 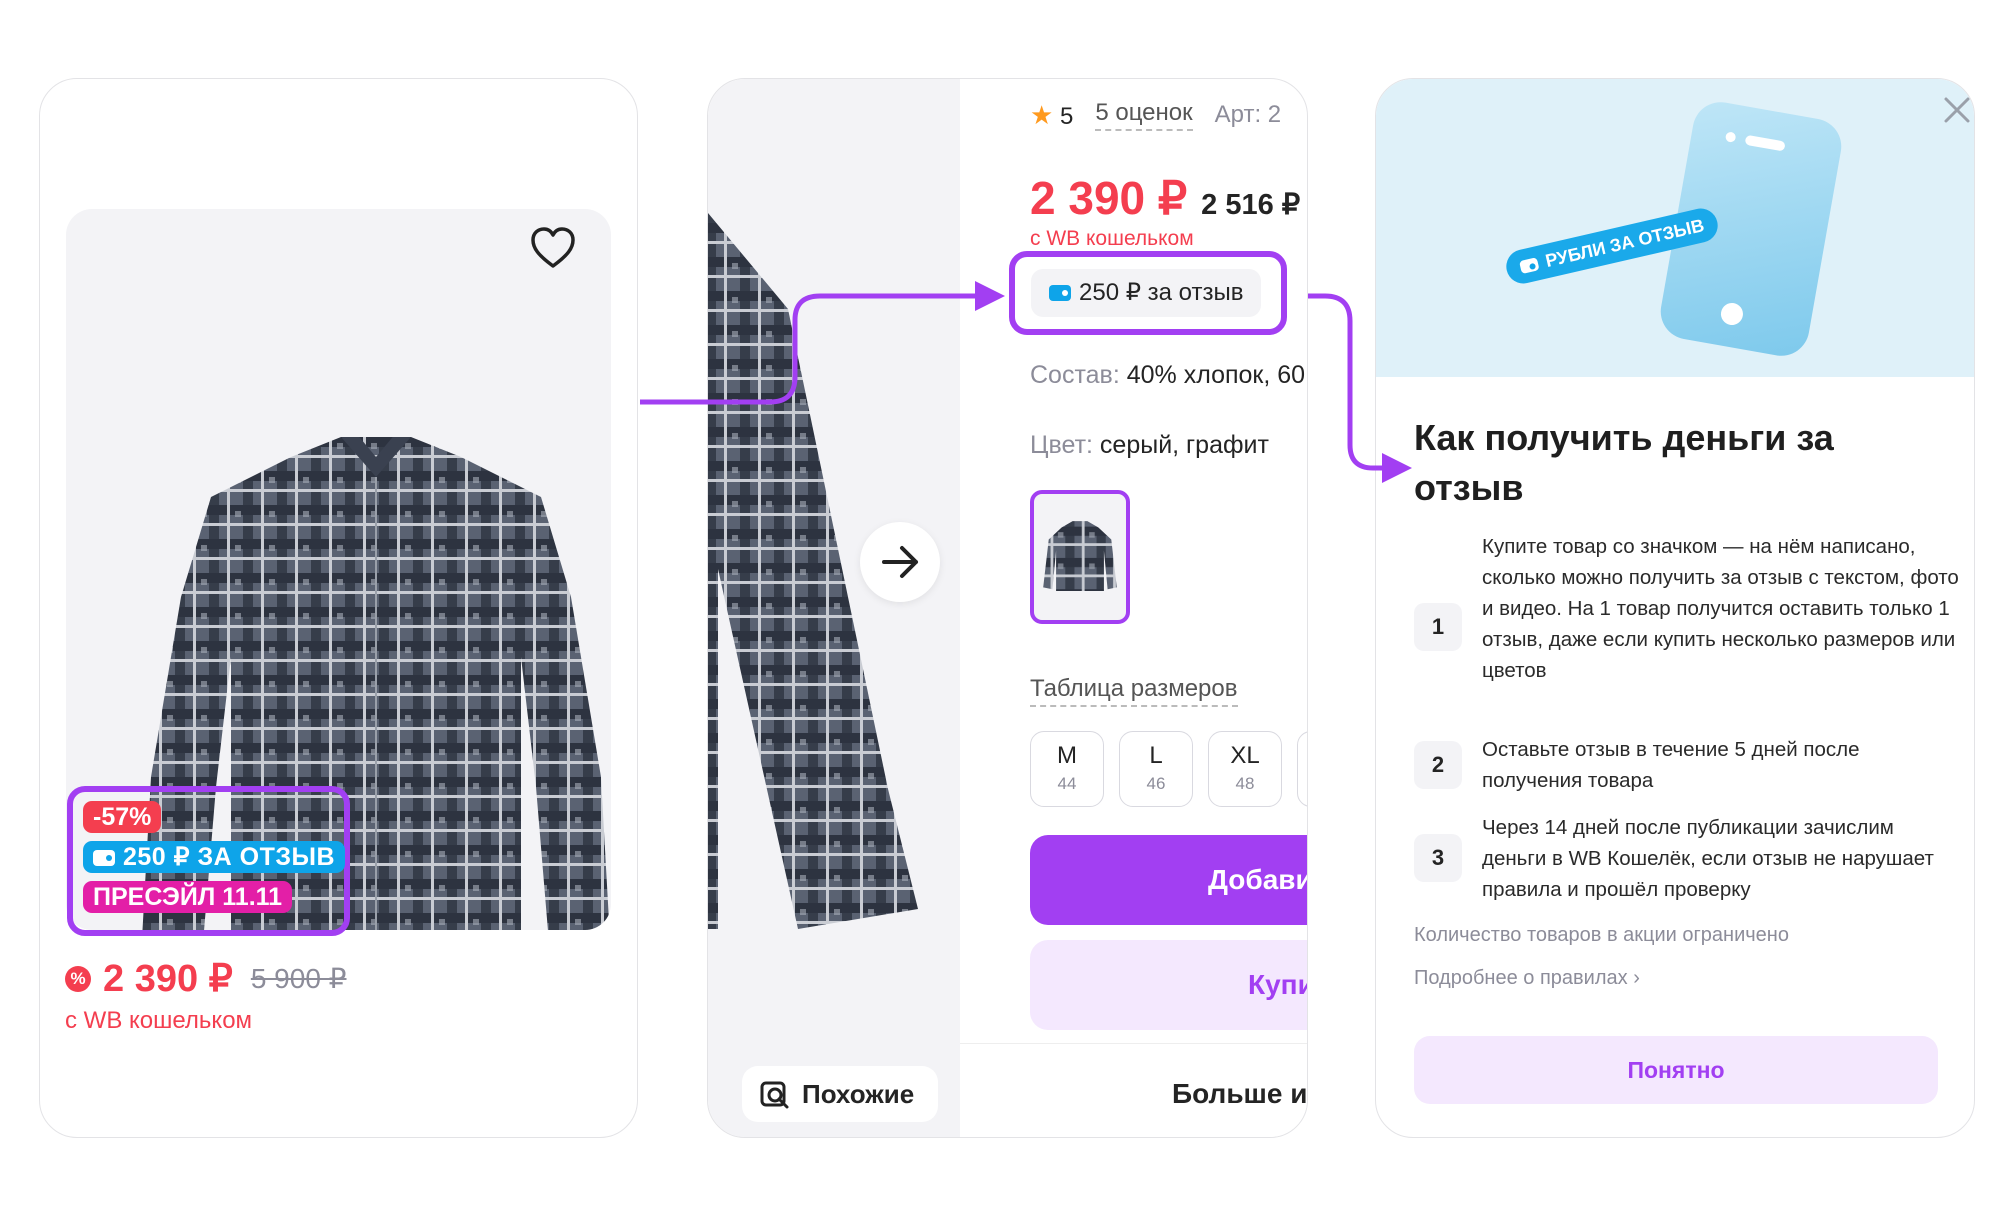 I want to click on arrow-1-head, so click(x=990, y=296).